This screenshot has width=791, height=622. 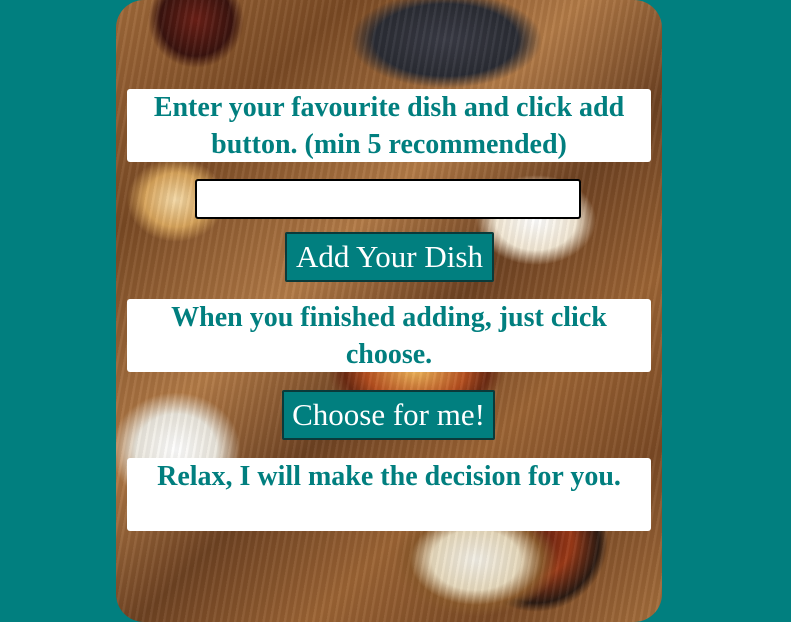 I want to click on add-dish-button: Add Your Dish, so click(x=389, y=257).